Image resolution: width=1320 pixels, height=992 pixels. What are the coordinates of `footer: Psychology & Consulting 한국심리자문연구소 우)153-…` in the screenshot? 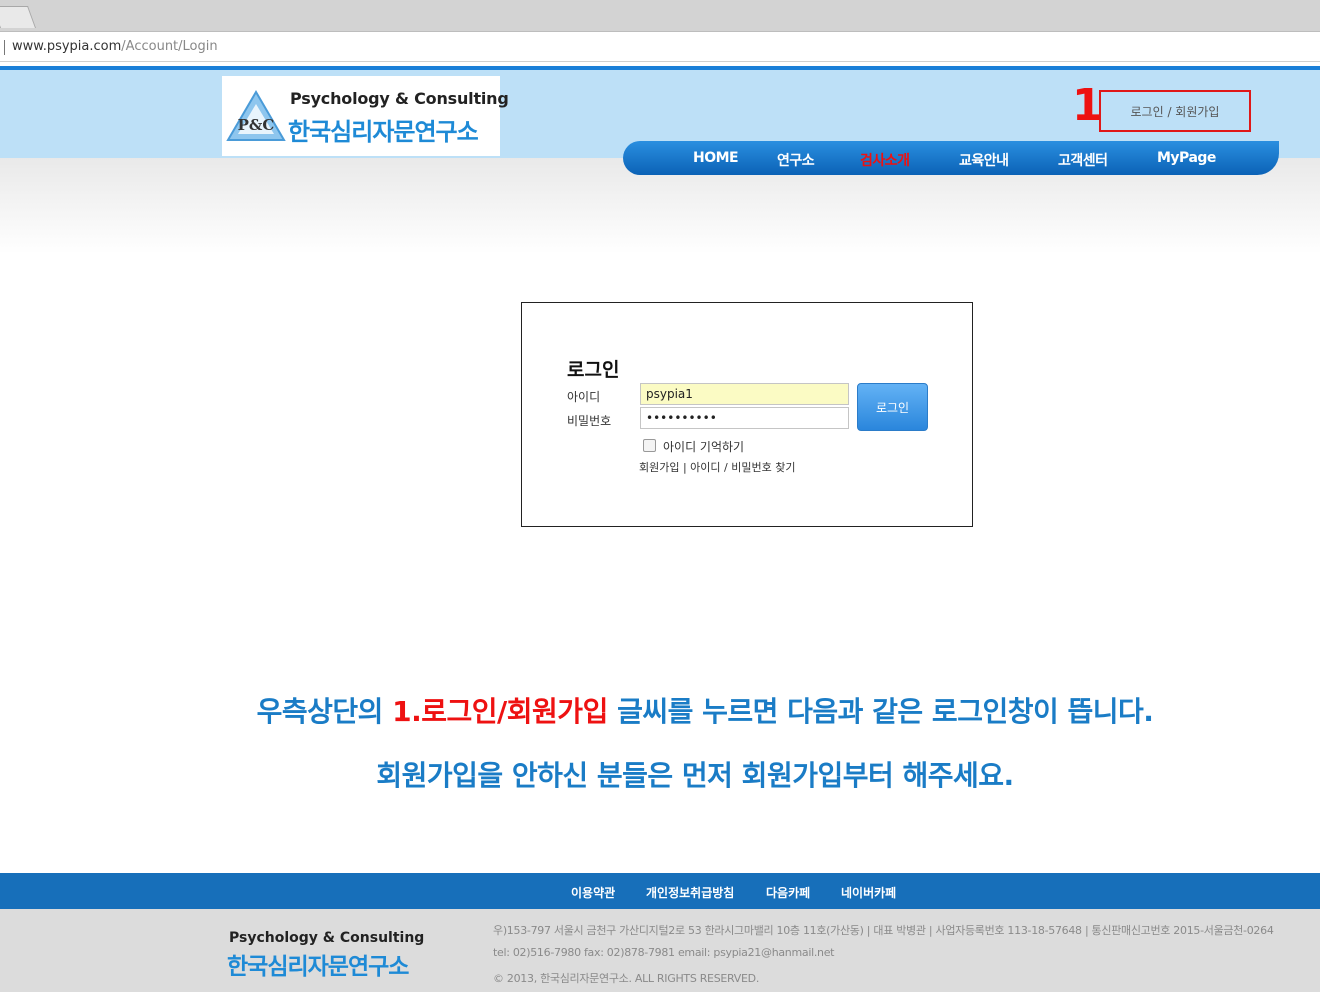 It's located at (660, 950).